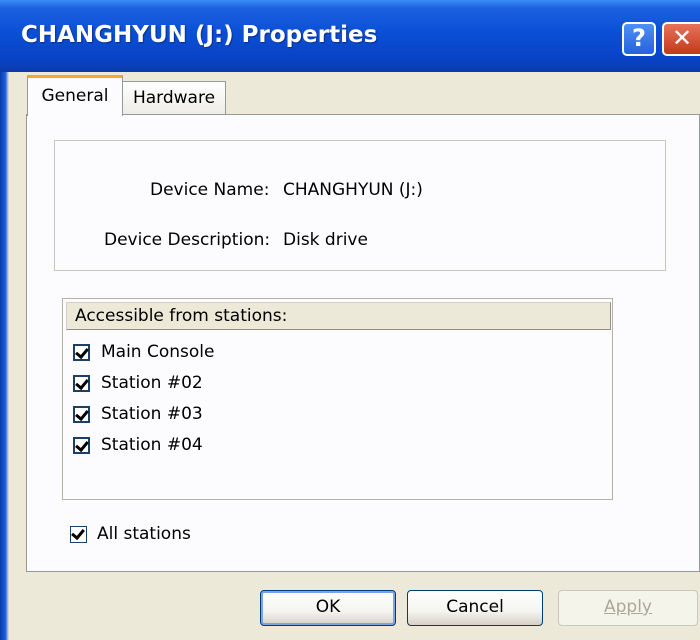  What do you see at coordinates (81, 414) in the screenshot?
I see `station-03-checkbox` at bounding box center [81, 414].